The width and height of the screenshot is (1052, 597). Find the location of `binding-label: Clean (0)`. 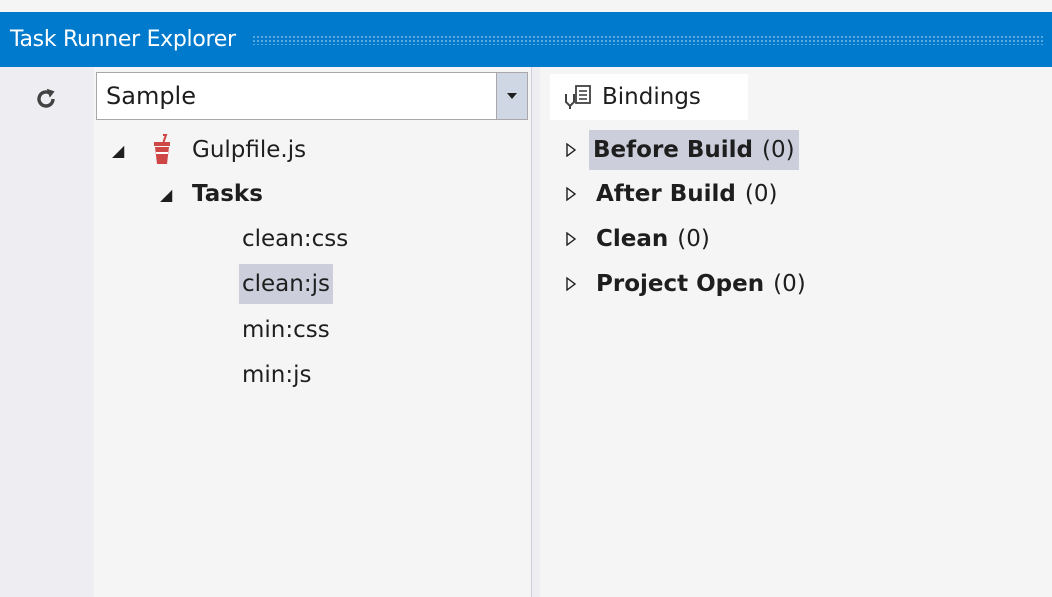

binding-label: Clean (0) is located at coordinates (653, 239).